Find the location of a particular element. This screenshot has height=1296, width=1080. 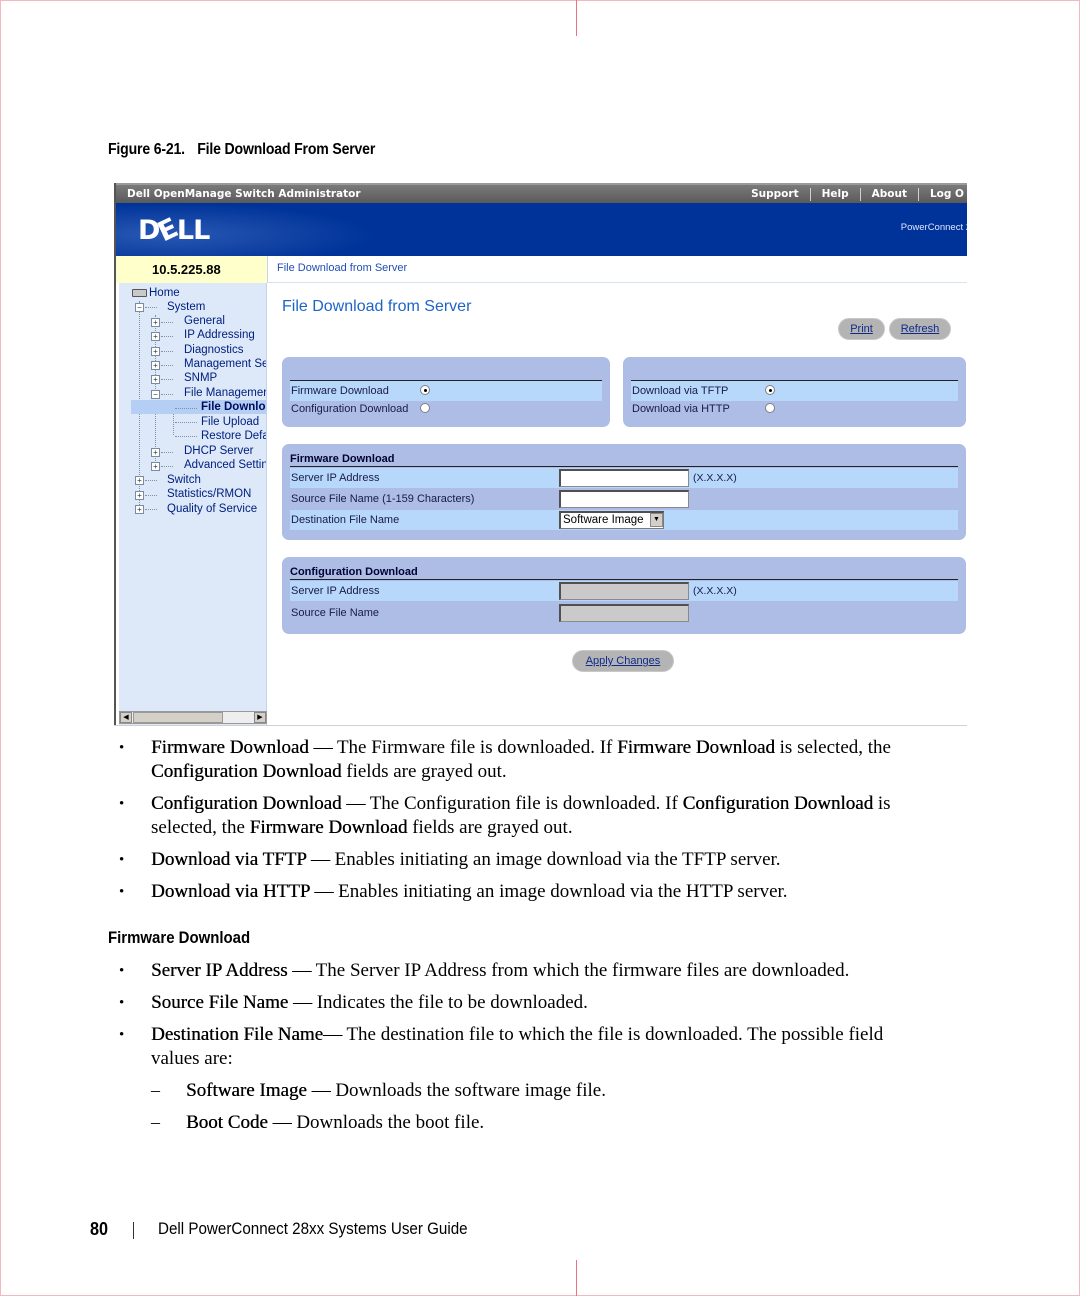

tree-item-ip-addressing: IP Addressing is located at coordinates (219, 335).